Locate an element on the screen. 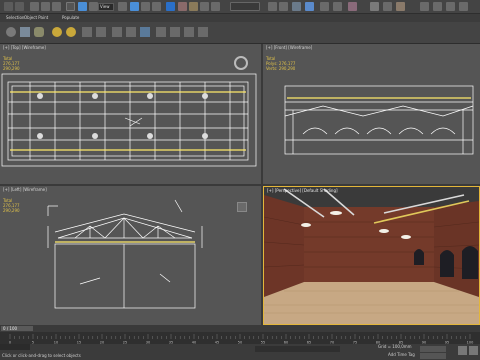  coord-fields is located at coordinates (297, 349).